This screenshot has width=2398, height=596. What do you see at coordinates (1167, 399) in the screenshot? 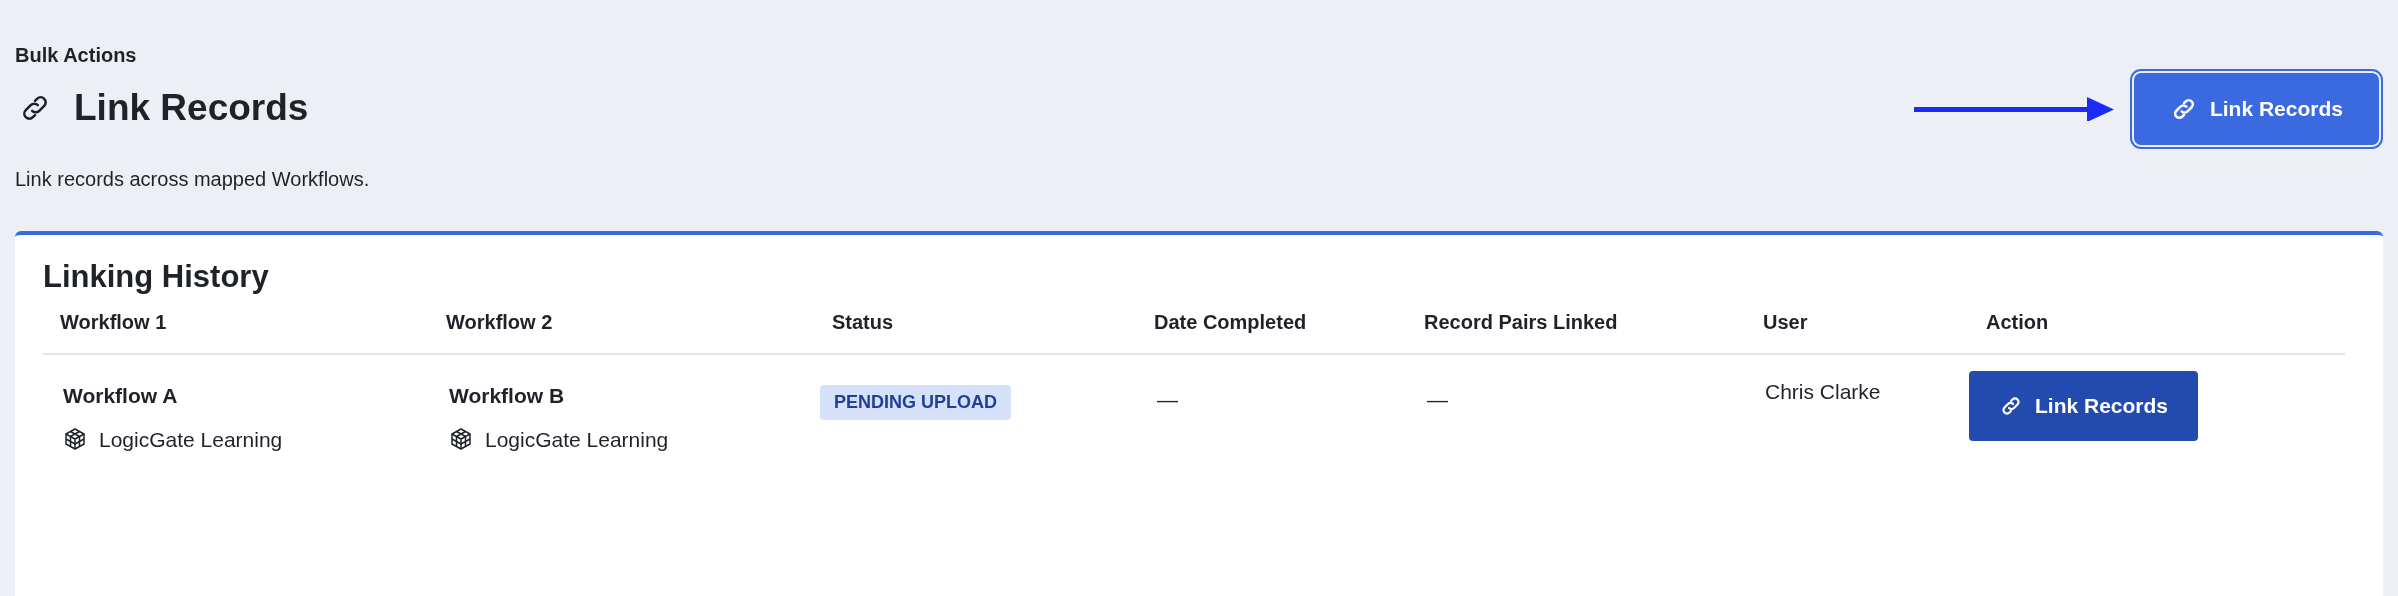
I see `date-completed: —` at bounding box center [1167, 399].